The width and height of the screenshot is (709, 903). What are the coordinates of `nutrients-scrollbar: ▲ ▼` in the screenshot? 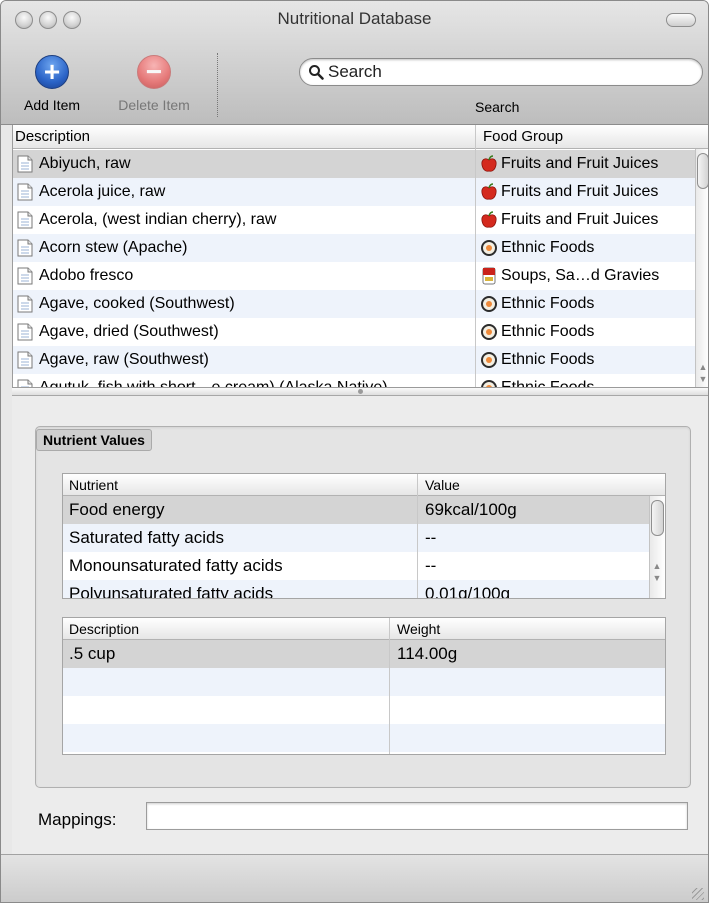 It's located at (657, 547).